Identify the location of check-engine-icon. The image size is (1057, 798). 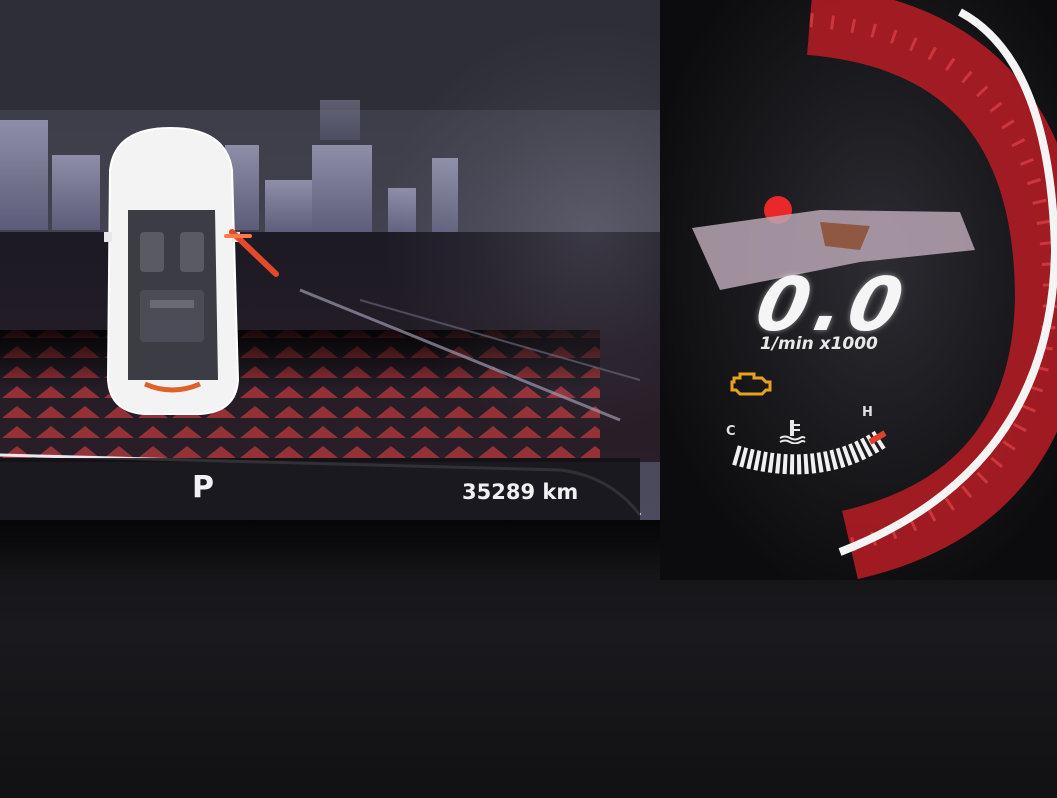
(751, 384).